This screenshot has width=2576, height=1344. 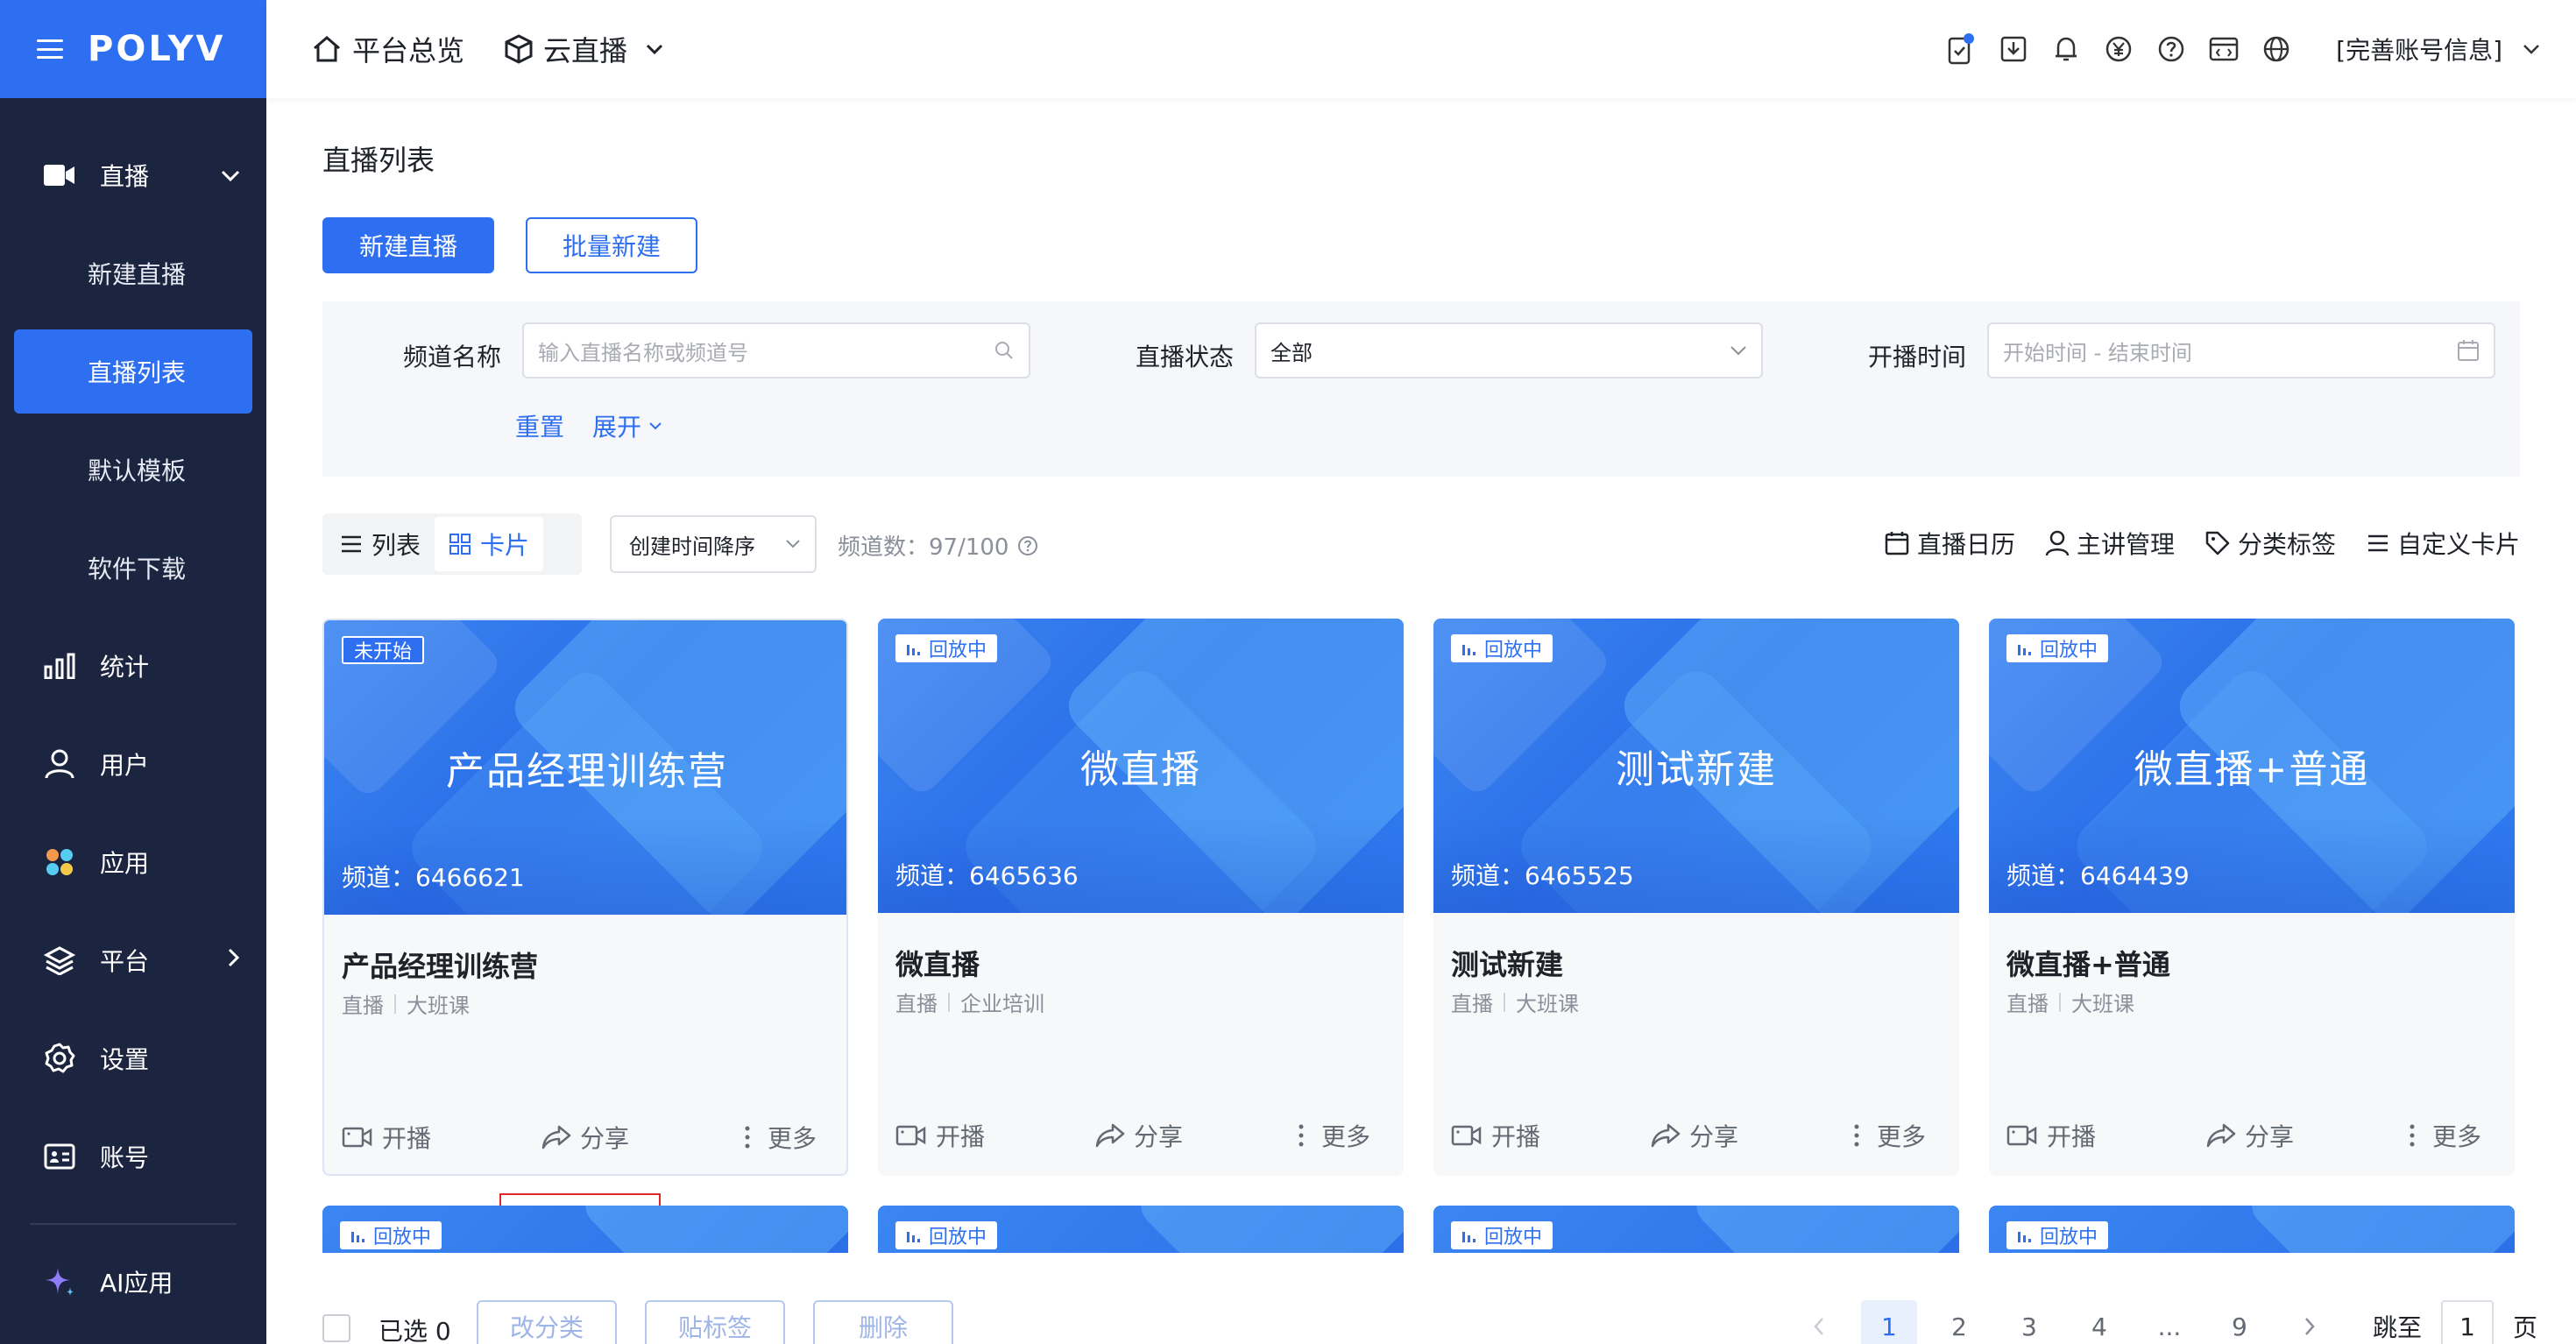 What do you see at coordinates (713, 544) in the screenshot?
I see `sort-select: 创建时间降序` at bounding box center [713, 544].